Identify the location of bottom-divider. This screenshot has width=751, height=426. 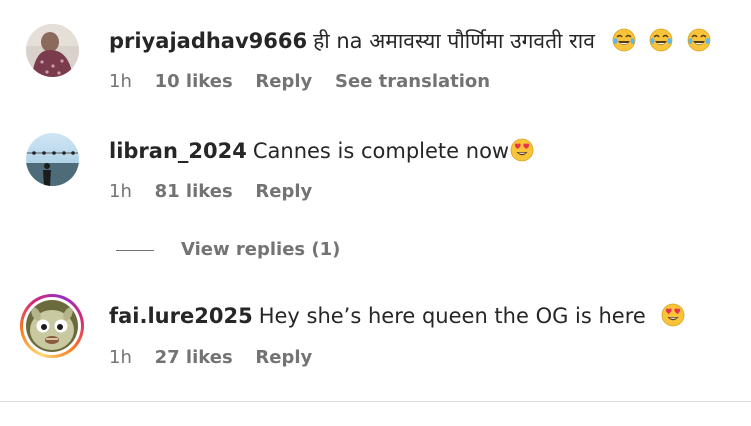
(375, 401).